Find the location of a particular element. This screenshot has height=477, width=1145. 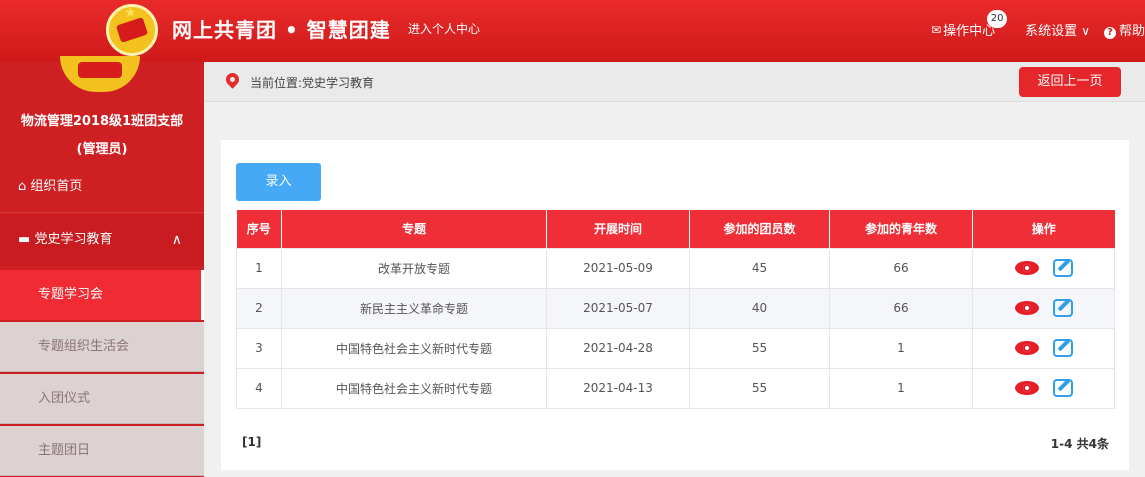

column-header: 操作 is located at coordinates (1043, 229).